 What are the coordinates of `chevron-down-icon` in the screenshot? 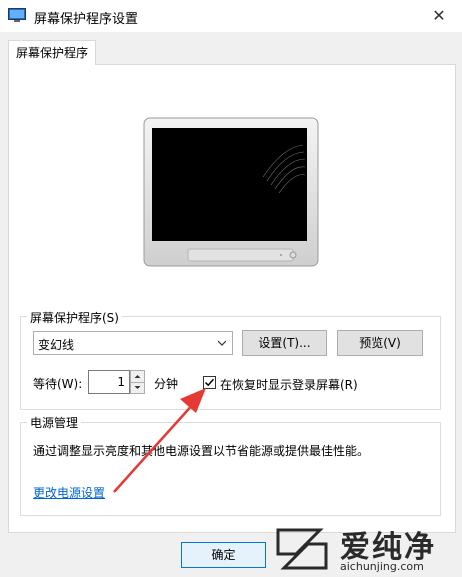 It's located at (222, 343).